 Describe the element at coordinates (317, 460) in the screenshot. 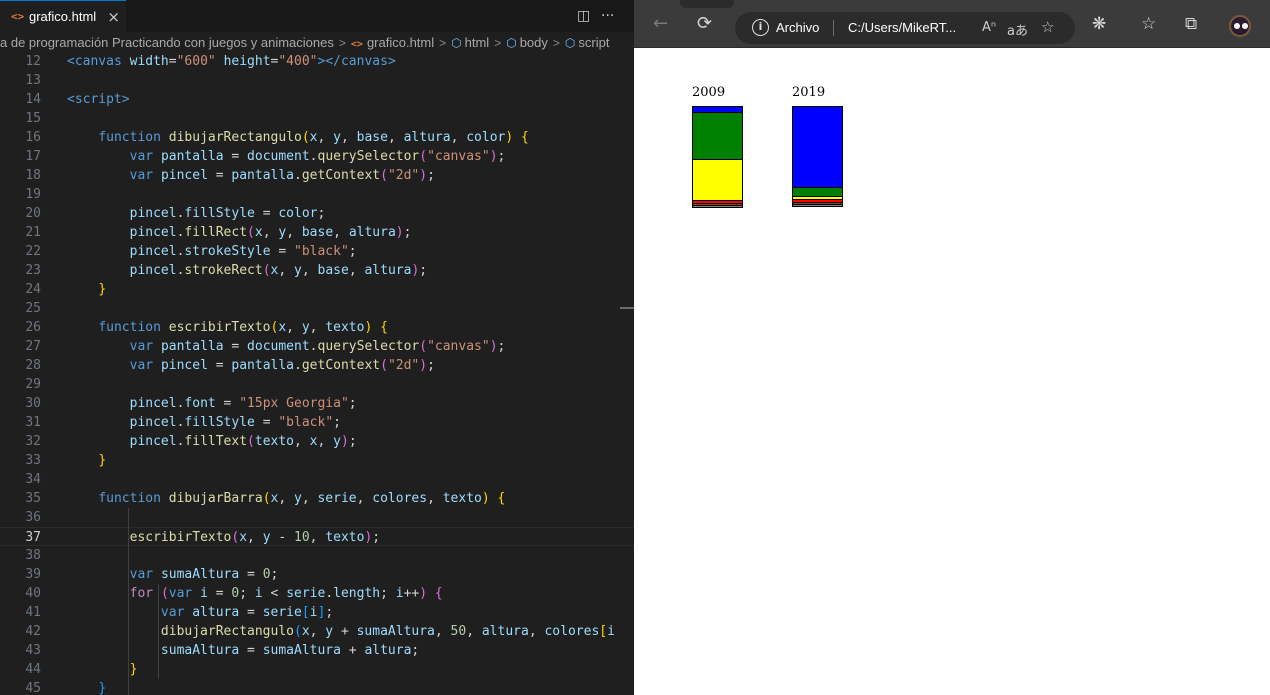

I see `code-line: 33 }` at that location.